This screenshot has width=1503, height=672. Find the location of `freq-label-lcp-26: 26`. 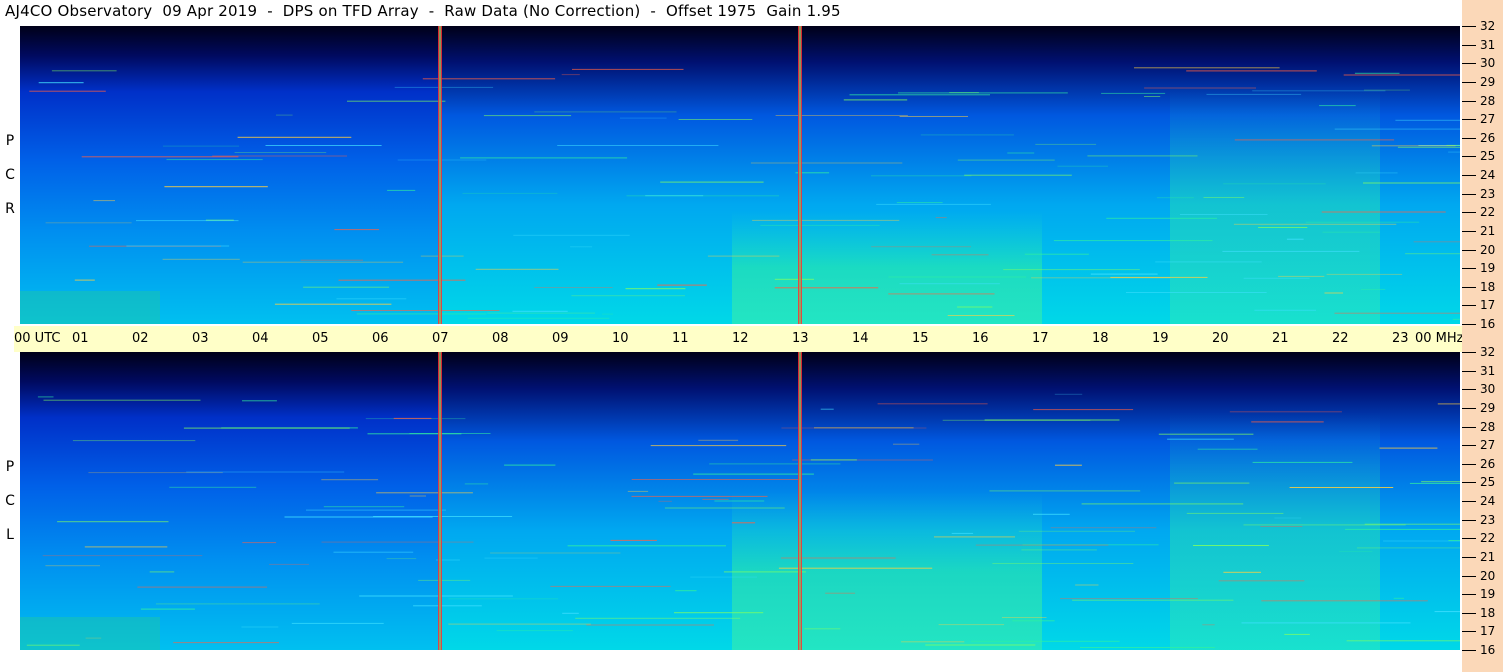

freq-label-lcp-26: 26 is located at coordinates (1488, 463).